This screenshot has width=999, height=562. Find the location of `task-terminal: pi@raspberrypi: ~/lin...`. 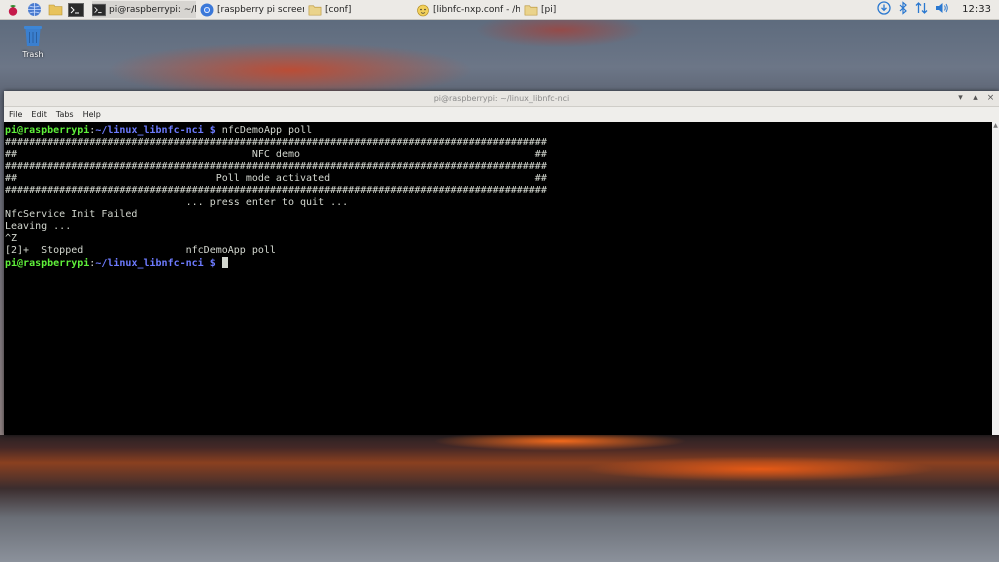

task-terminal: pi@raspberrypi: ~/lin... is located at coordinates (144, 9).